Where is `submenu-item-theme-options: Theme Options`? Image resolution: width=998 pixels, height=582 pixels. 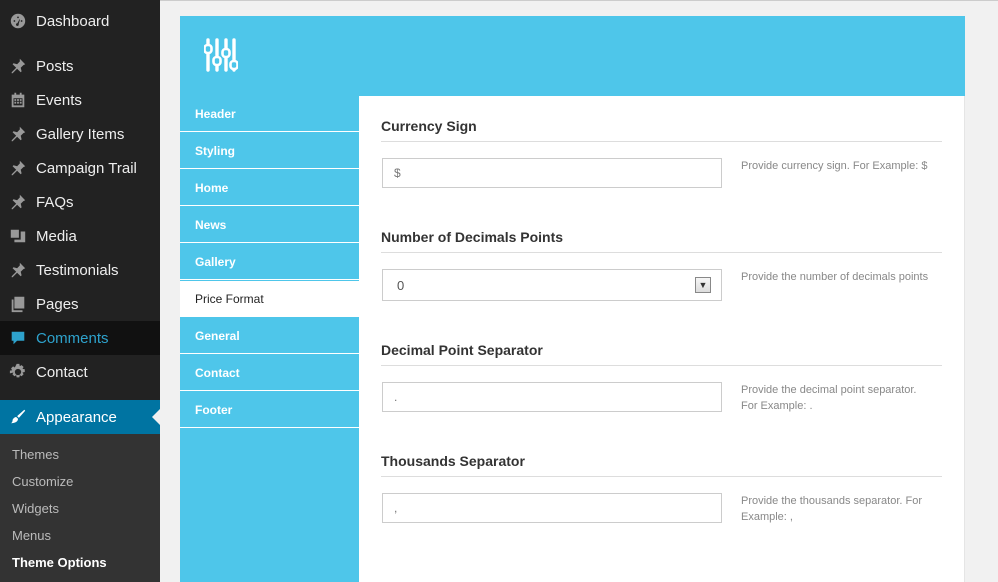 submenu-item-theme-options: Theme Options is located at coordinates (59, 562).